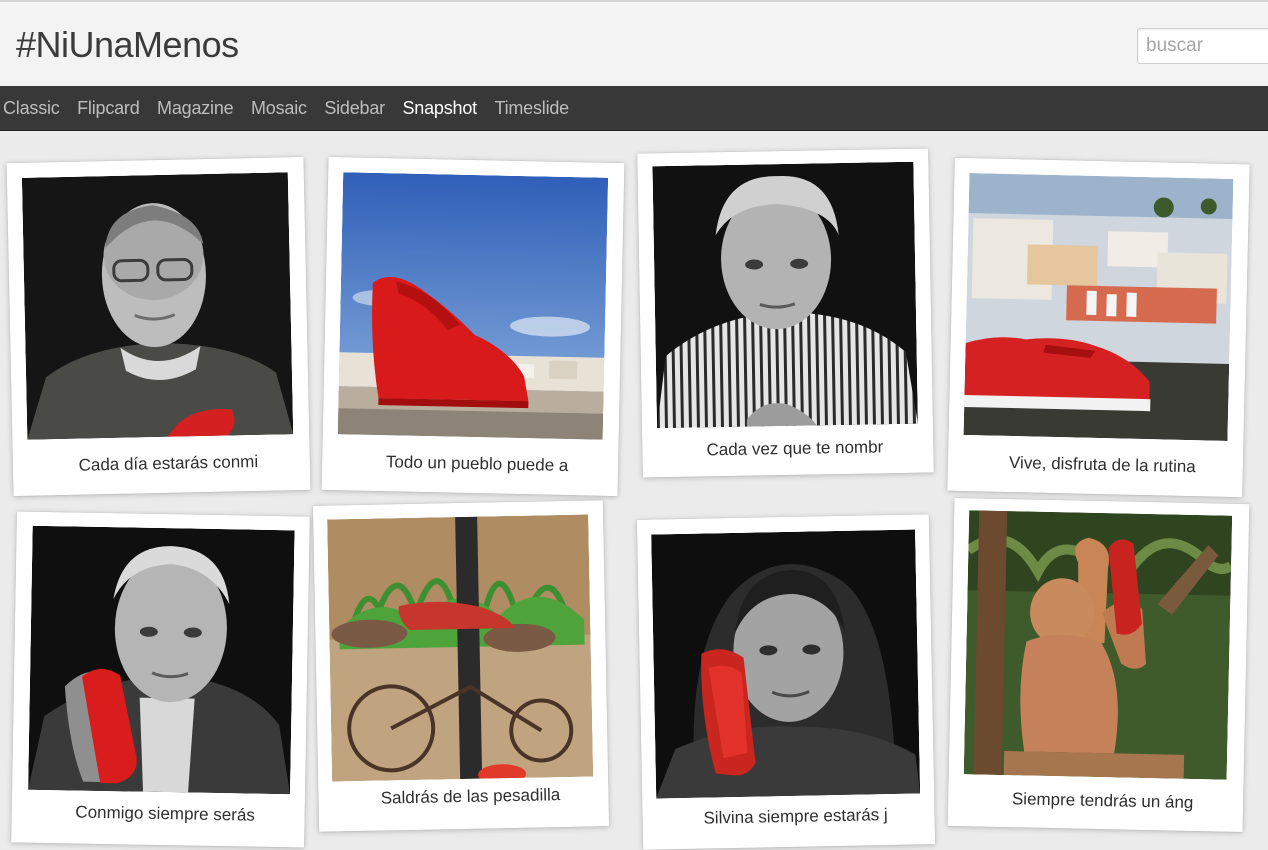 The height and width of the screenshot is (850, 1268). What do you see at coordinates (531, 108) in the screenshot?
I see `nav-item-timeslide: Timeslide` at bounding box center [531, 108].